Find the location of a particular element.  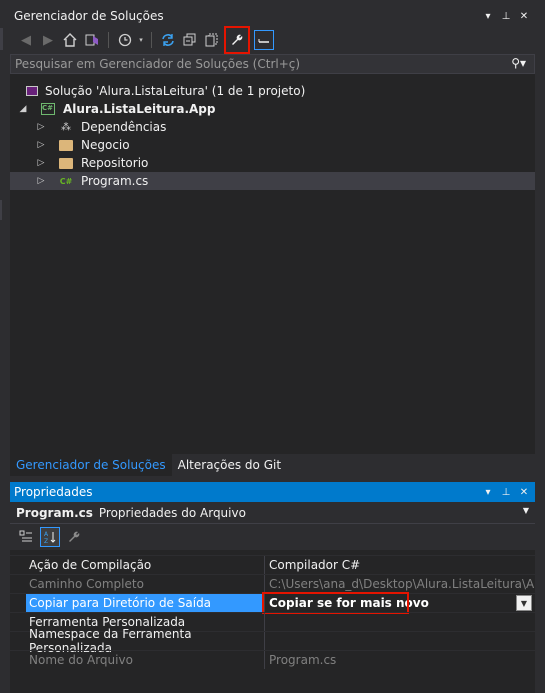

tree-item-repositorio: ▷ Repositorio is located at coordinates (272, 163).